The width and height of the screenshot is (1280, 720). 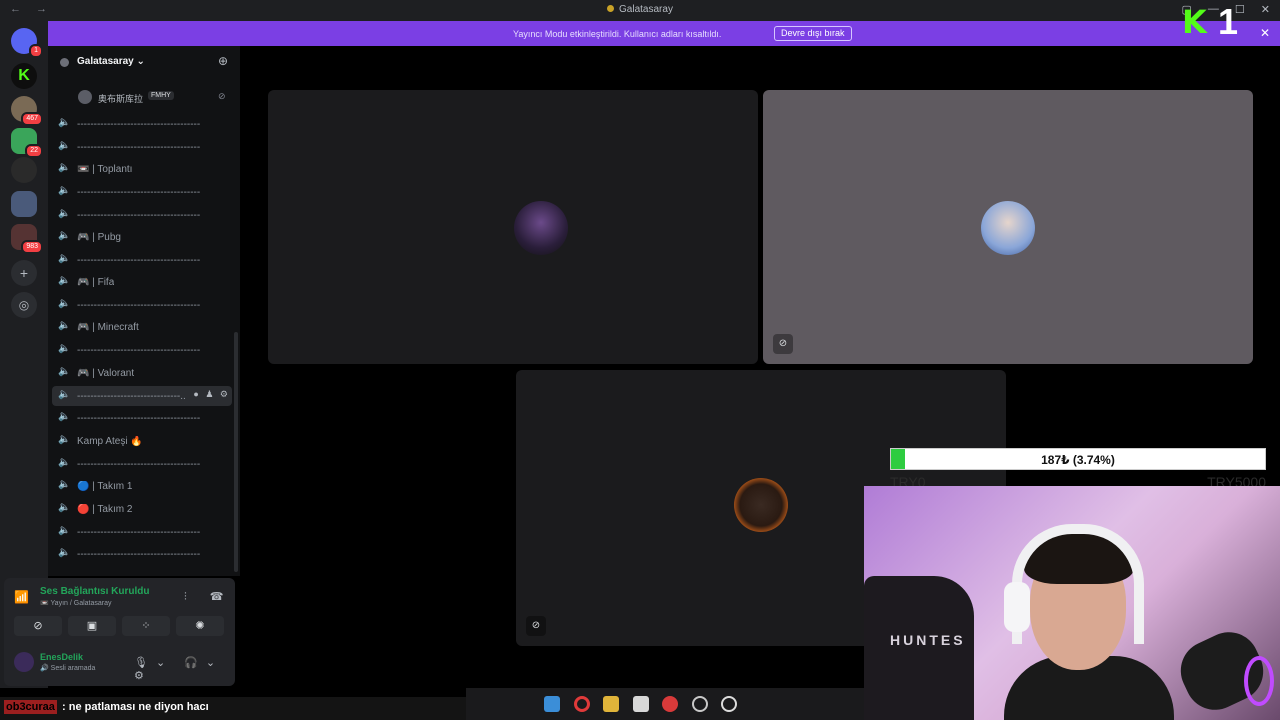 I want to click on soundboard-button: ✺, so click(x=200, y=626).